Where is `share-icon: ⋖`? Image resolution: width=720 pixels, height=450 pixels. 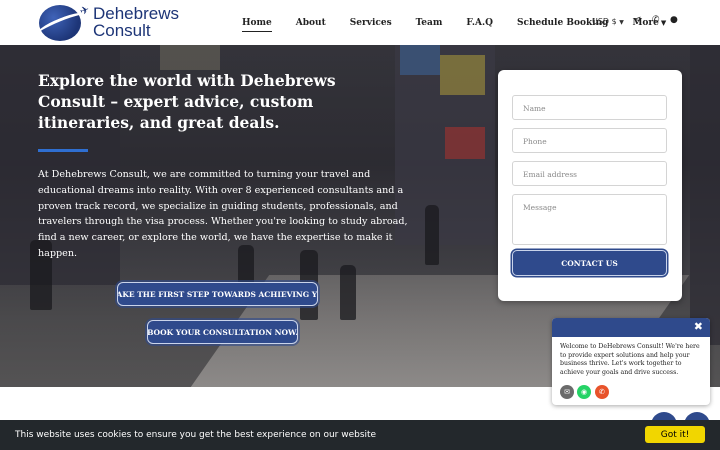 share-icon: ⋖ is located at coordinates (638, 20).